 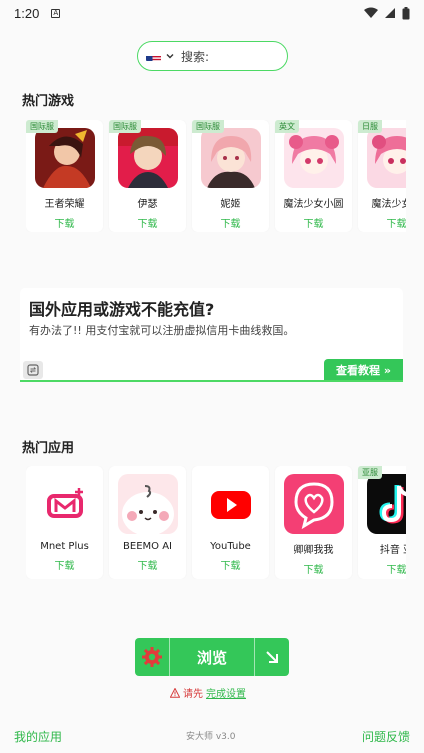 What do you see at coordinates (27, 13) in the screenshot?
I see `status-time: 1:20` at bounding box center [27, 13].